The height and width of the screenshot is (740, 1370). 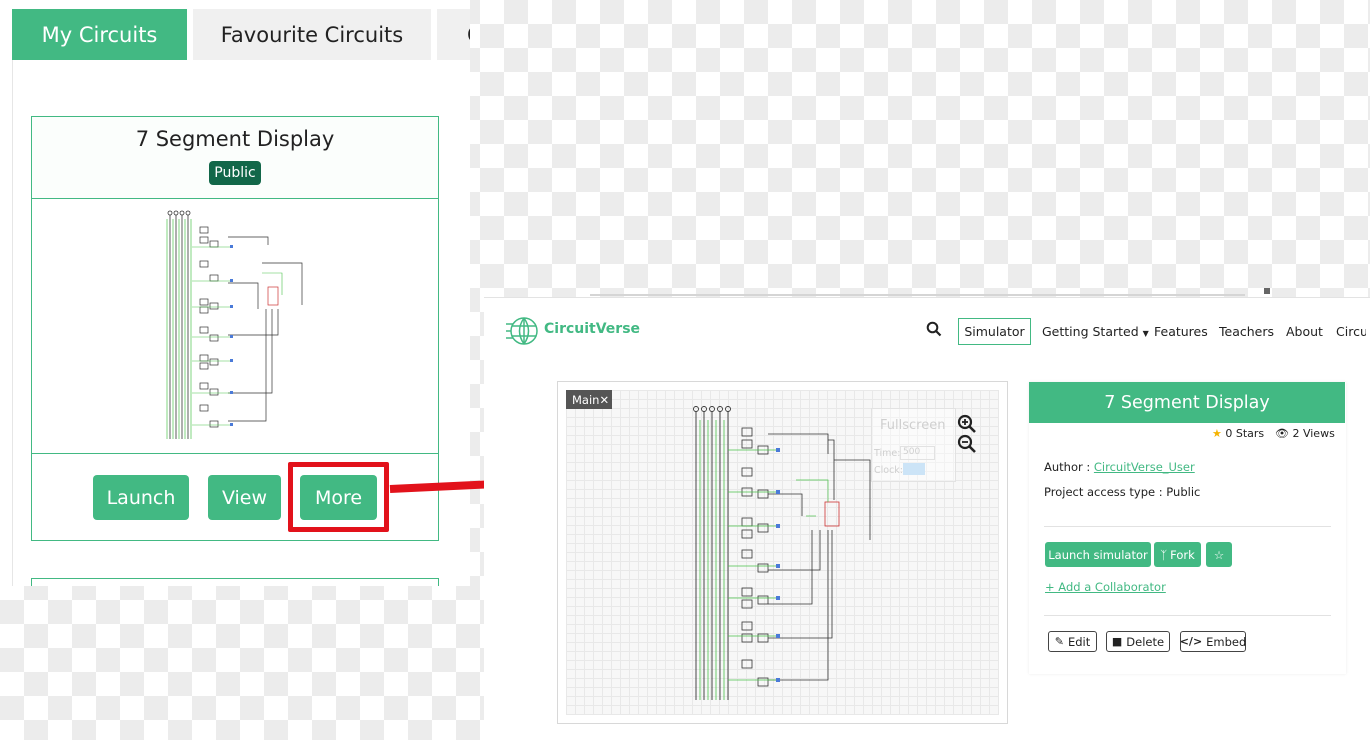 What do you see at coordinates (927, 297) in the screenshot?
I see `navbar-border` at bounding box center [927, 297].